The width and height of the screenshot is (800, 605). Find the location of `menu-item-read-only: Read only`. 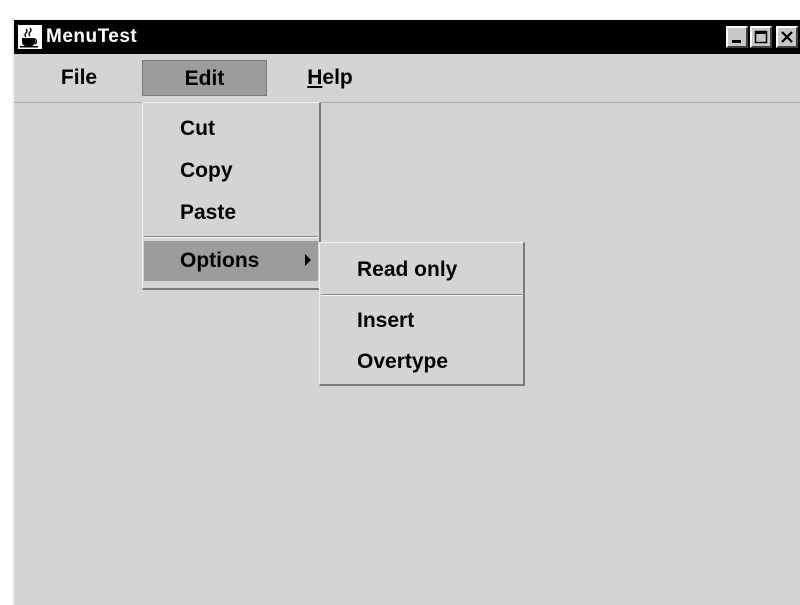

menu-item-read-only: Read only is located at coordinates (421, 270).